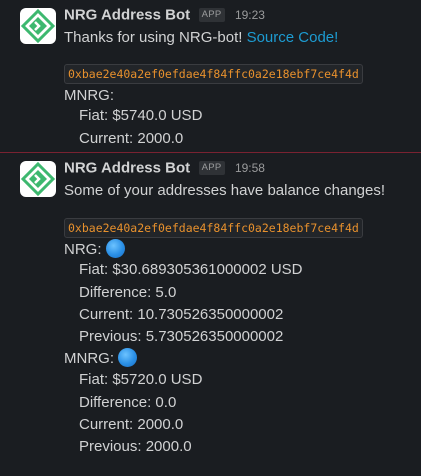 The height and width of the screenshot is (476, 421). Describe the element at coordinates (83, 249) in the screenshot. I see `section-label-text: NRG:` at that location.